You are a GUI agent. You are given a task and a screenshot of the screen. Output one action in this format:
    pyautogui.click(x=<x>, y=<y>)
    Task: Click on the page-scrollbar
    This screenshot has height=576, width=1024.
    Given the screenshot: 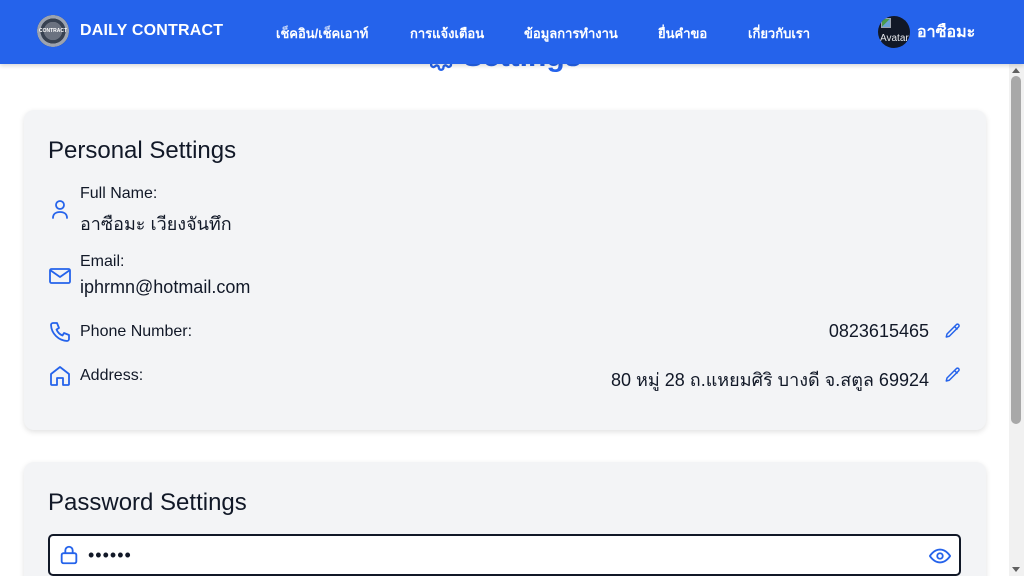 What is the action you would take?
    pyautogui.click(x=1016, y=320)
    